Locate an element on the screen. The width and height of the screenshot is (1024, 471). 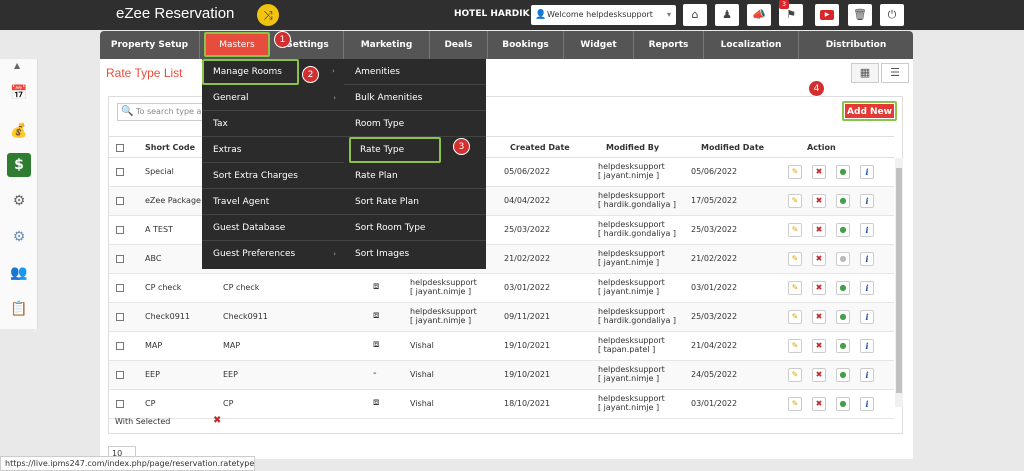
bell-icon: ♟ is located at coordinates (727, 15).